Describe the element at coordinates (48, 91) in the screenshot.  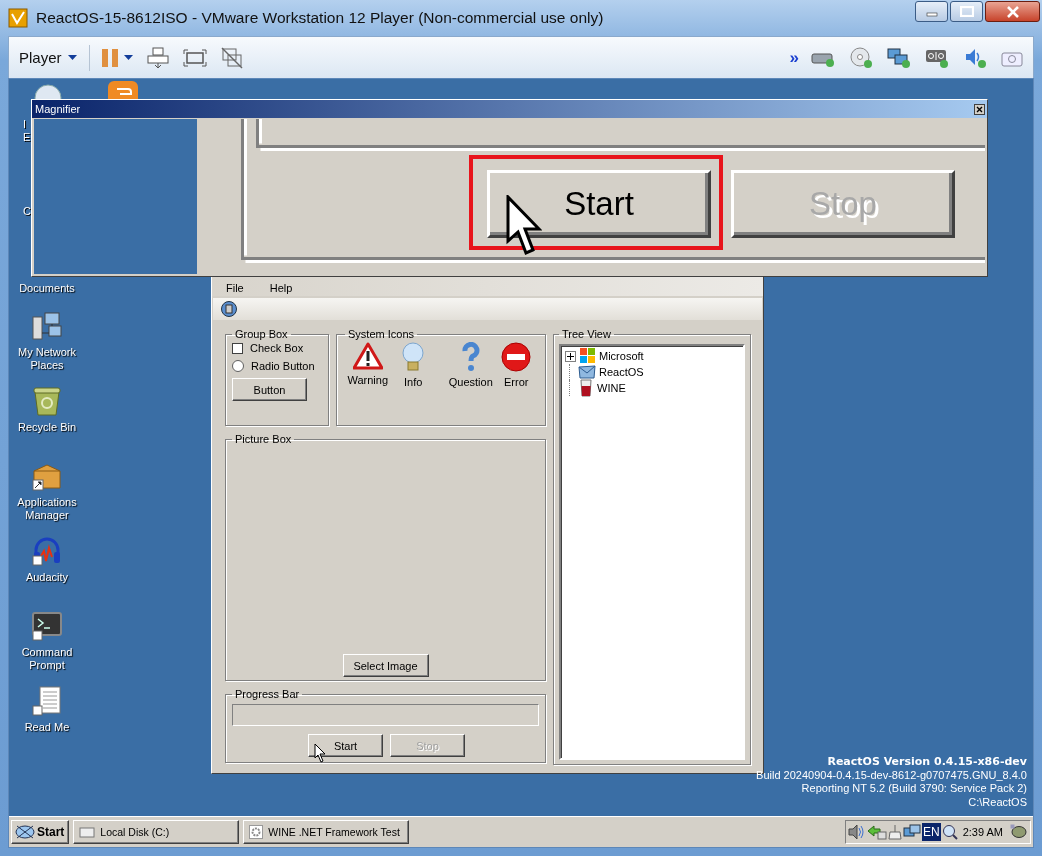
I see `globe-icon` at that location.